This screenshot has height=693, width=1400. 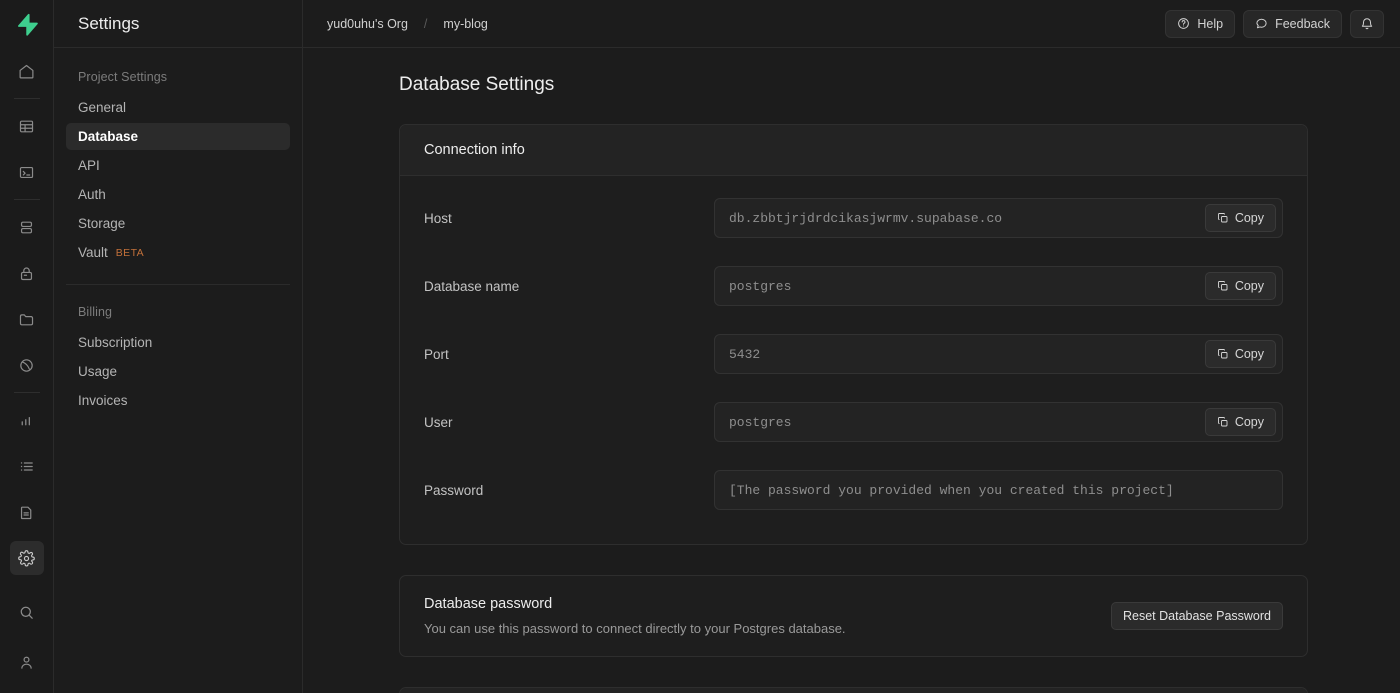 What do you see at coordinates (27, 662) in the screenshot?
I see `user-icon` at bounding box center [27, 662].